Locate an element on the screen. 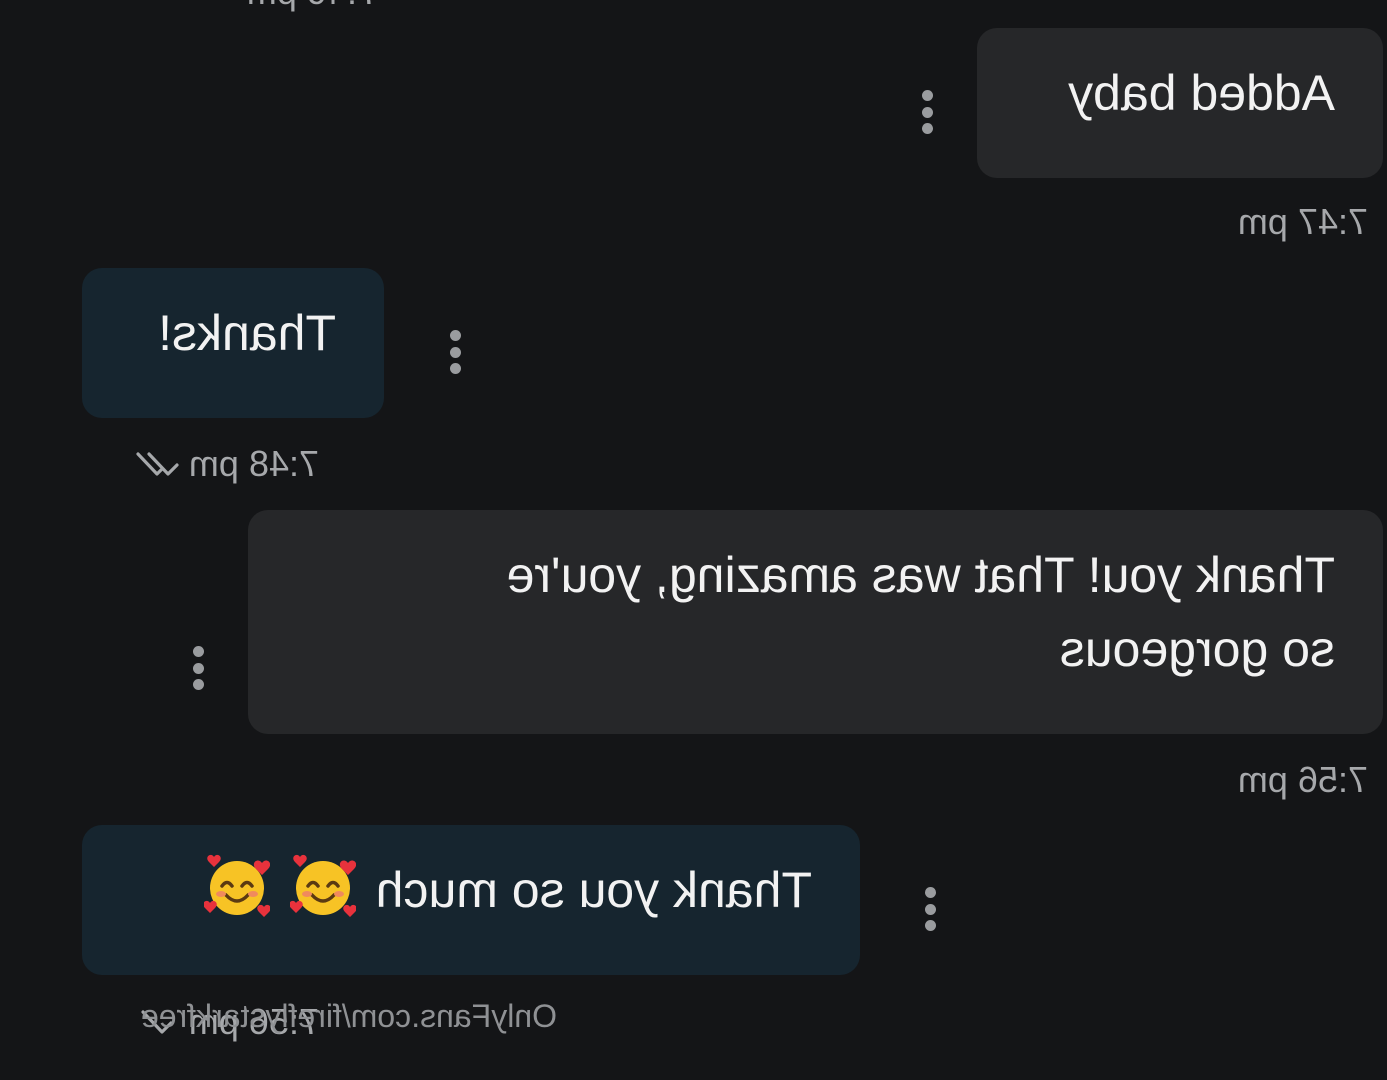 The width and height of the screenshot is (1387, 1080). message-text: Thanks! is located at coordinates (247, 333).